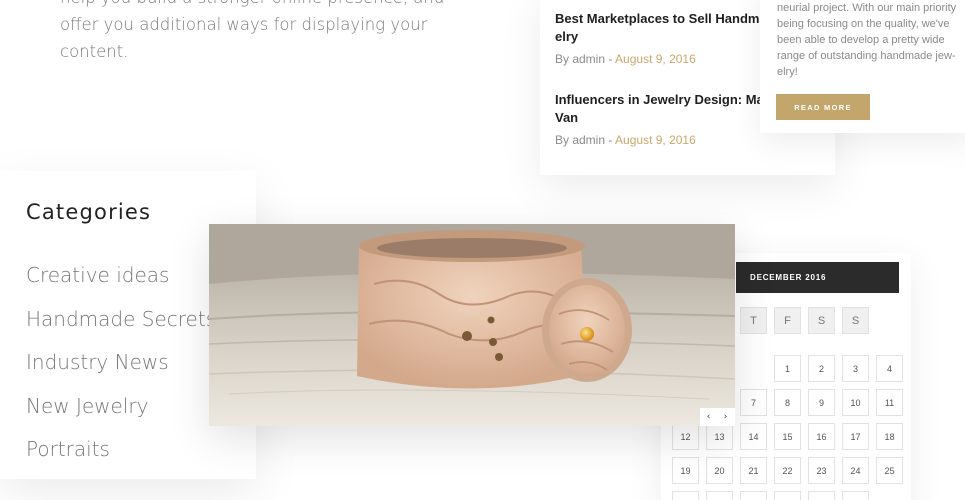  What do you see at coordinates (821, 495) in the screenshot?
I see `calendar-day: 30` at bounding box center [821, 495].